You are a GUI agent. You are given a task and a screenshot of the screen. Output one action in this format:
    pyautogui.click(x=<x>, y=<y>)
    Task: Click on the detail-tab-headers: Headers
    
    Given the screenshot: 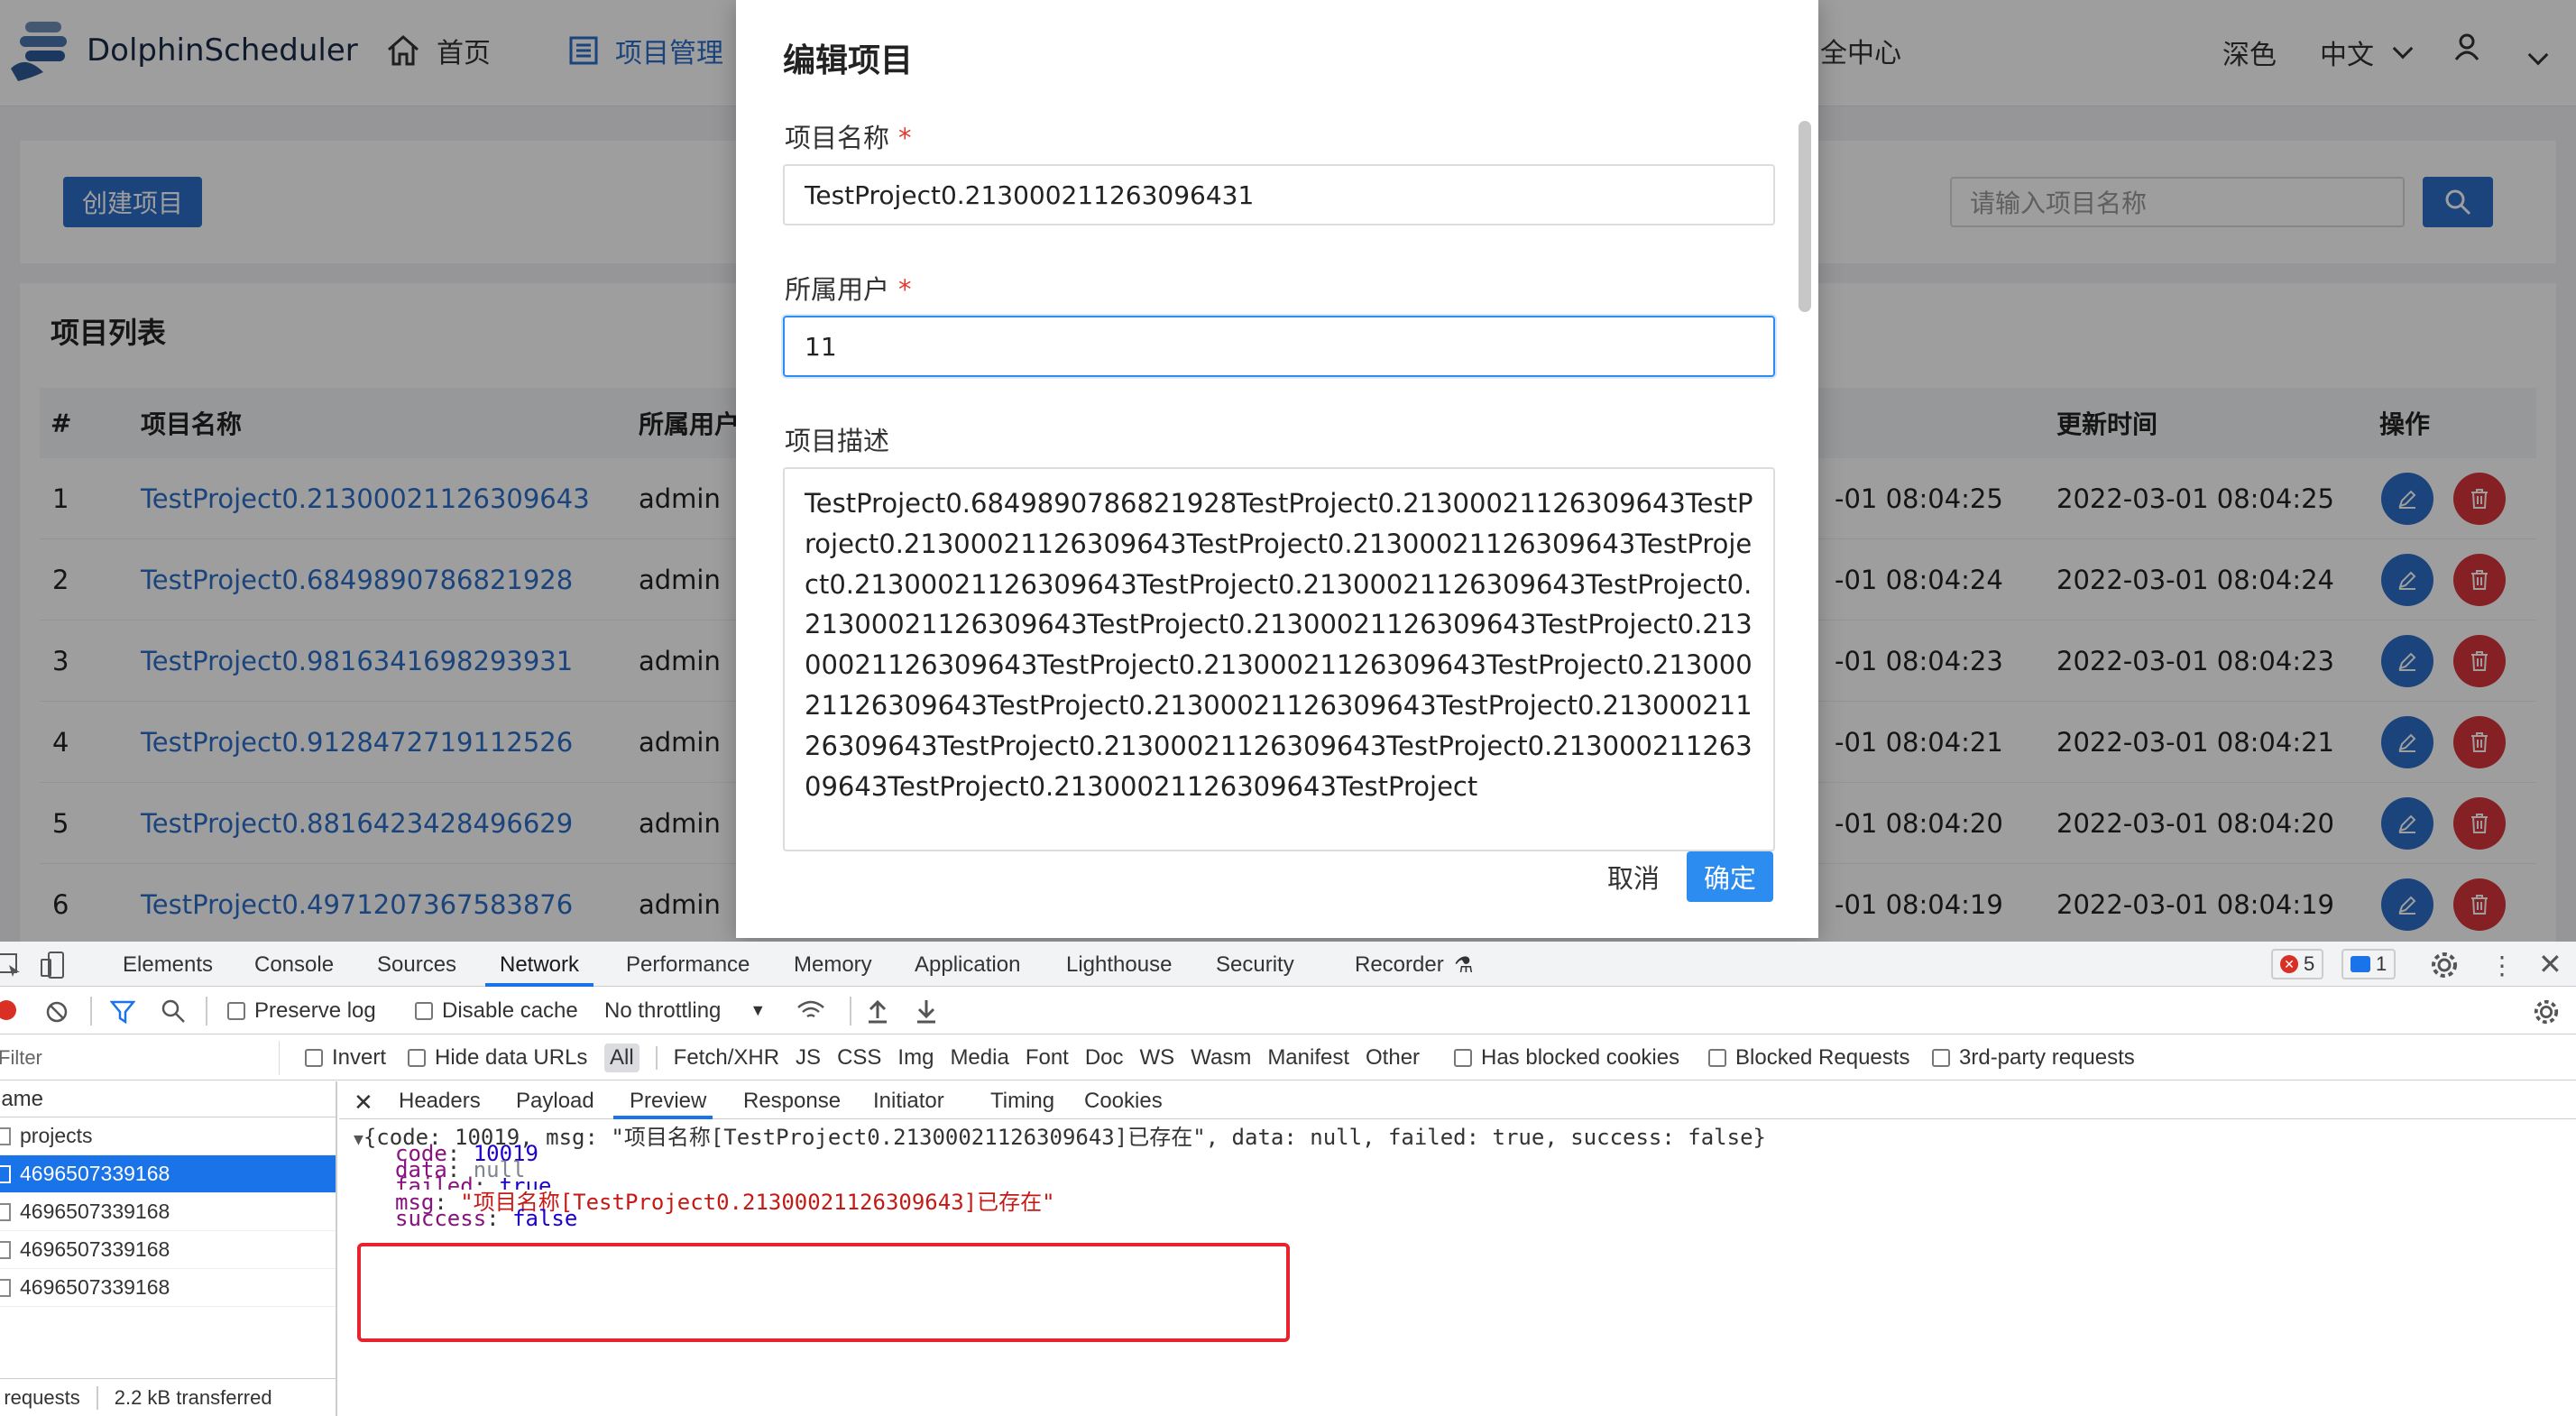 What is the action you would take?
    pyautogui.click(x=440, y=1101)
    